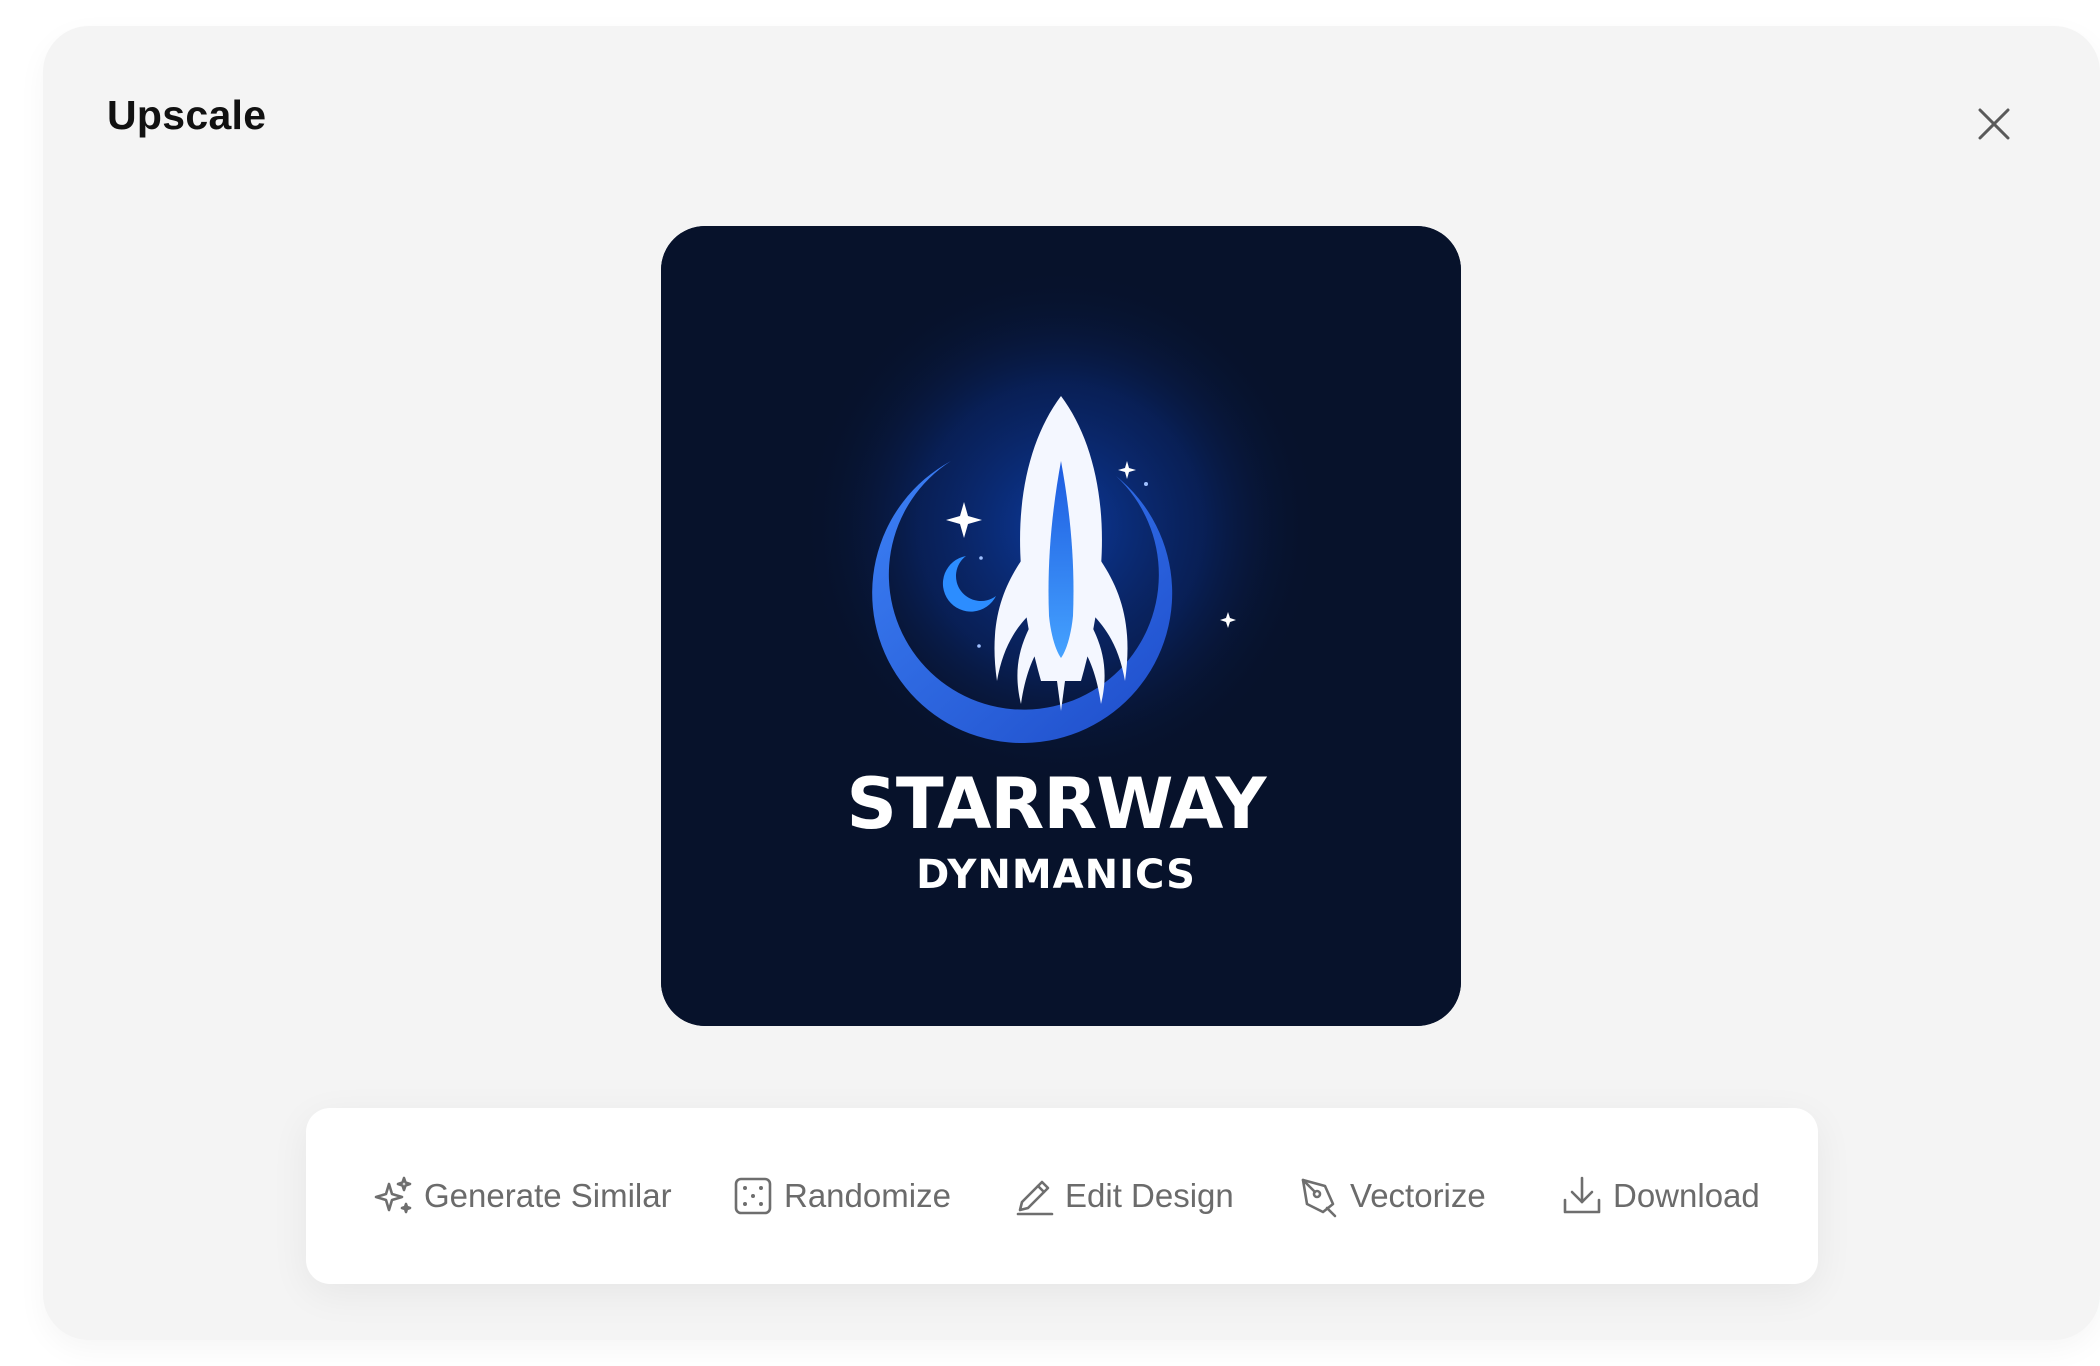 The image size is (2100, 1366). I want to click on close-icon, so click(1994, 124).